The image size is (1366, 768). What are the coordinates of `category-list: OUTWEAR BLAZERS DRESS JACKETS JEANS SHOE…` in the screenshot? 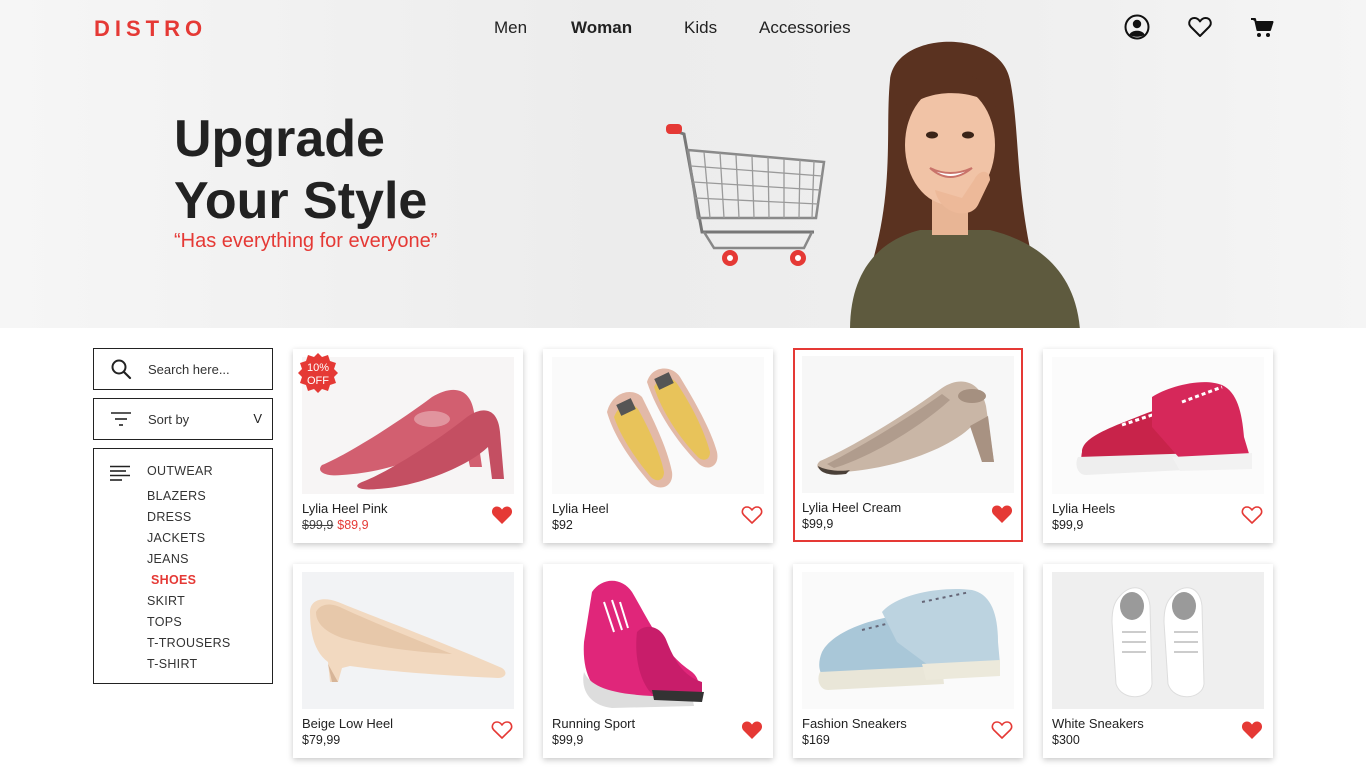 It's located at (183, 566).